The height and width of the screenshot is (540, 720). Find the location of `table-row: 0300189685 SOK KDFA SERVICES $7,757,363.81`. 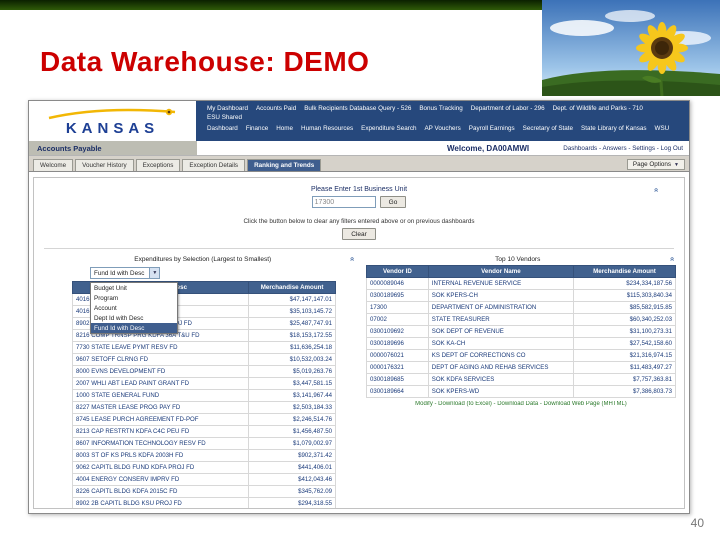

table-row: 0300189685 SOK KDFA SERVICES $7,757,363.81 is located at coordinates (521, 379).